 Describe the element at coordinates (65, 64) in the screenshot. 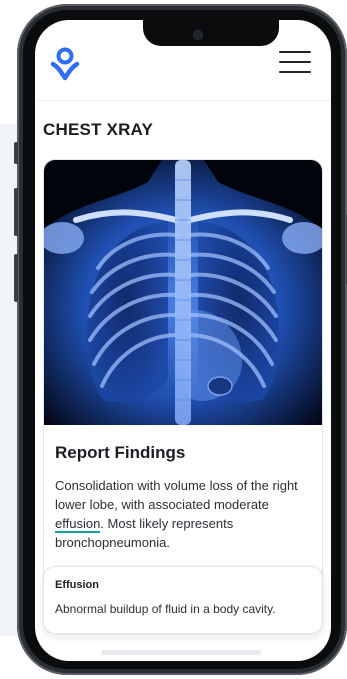

I see `person-location-pin-icon` at that location.